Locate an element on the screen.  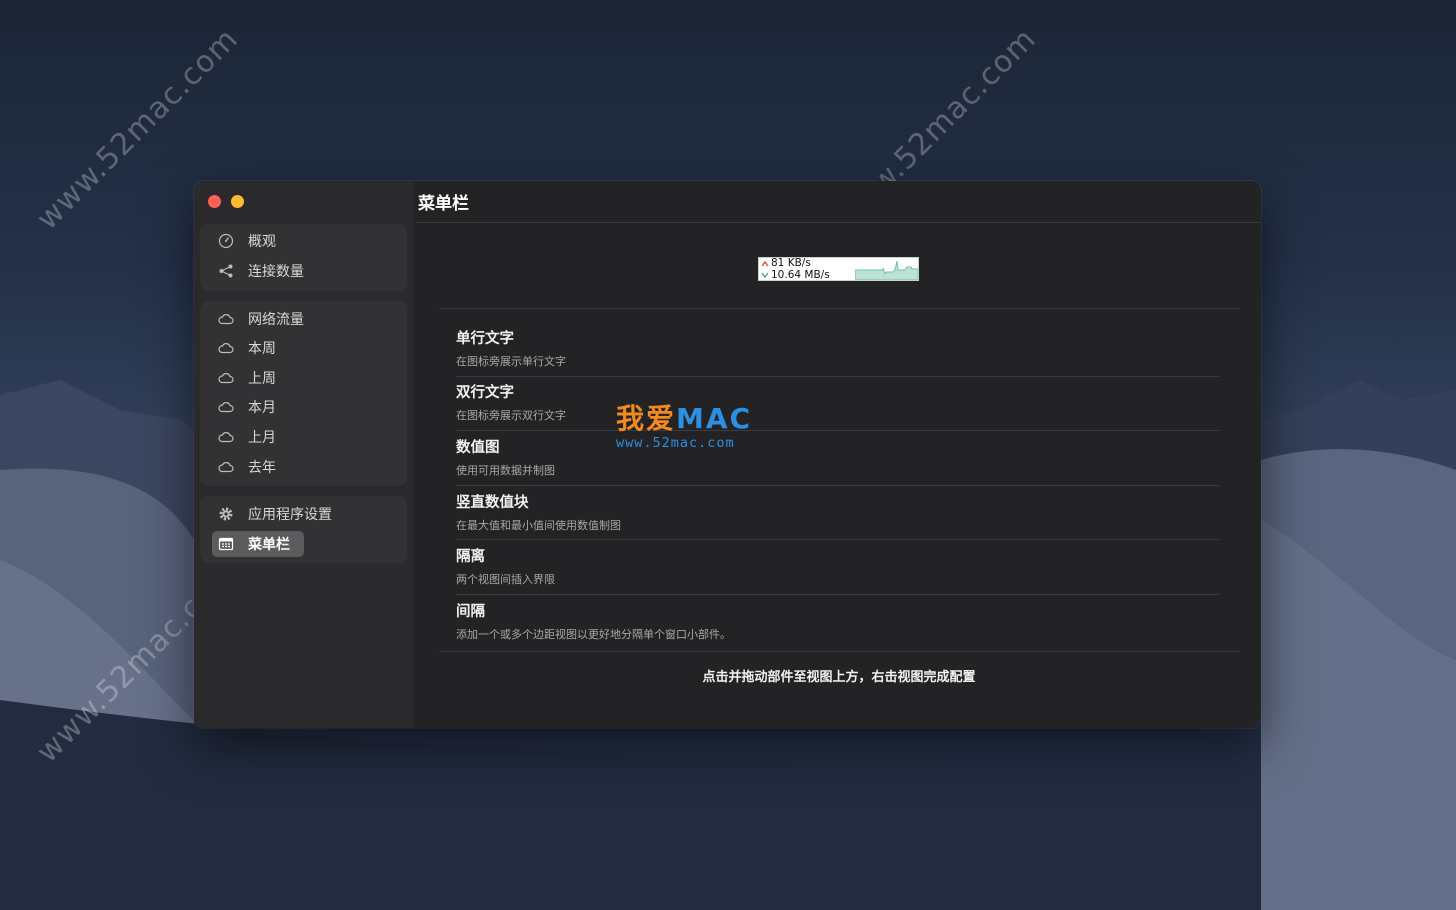
site-logo: 我爱MAC www.52mac.com is located at coordinates (684, 424).